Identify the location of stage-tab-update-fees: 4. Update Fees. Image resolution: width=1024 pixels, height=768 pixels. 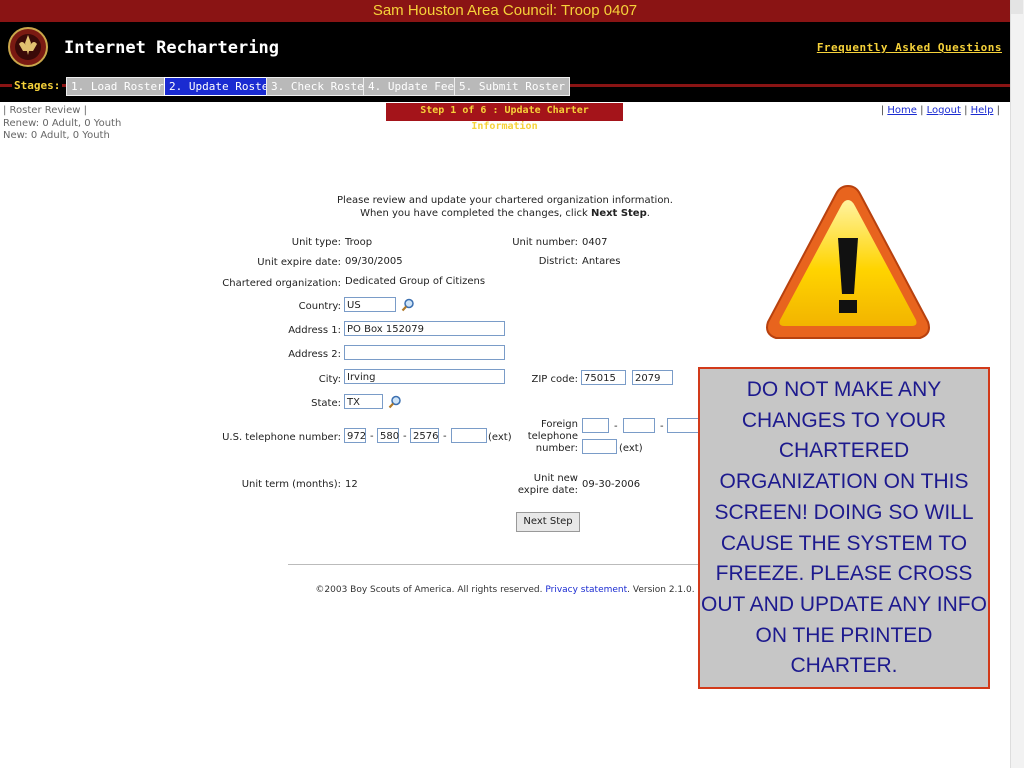
(414, 86).